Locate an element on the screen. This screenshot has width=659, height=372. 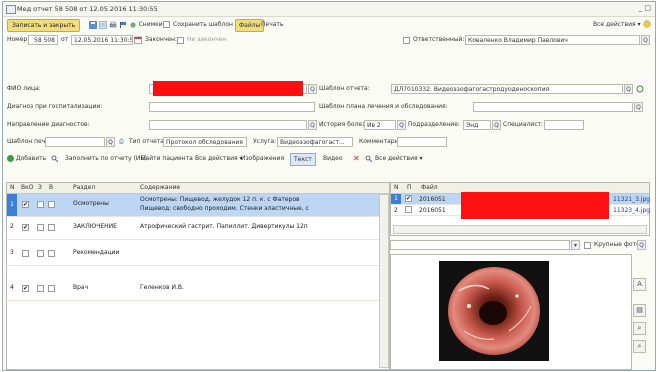
file-checkbox is located at coordinates (408, 209).